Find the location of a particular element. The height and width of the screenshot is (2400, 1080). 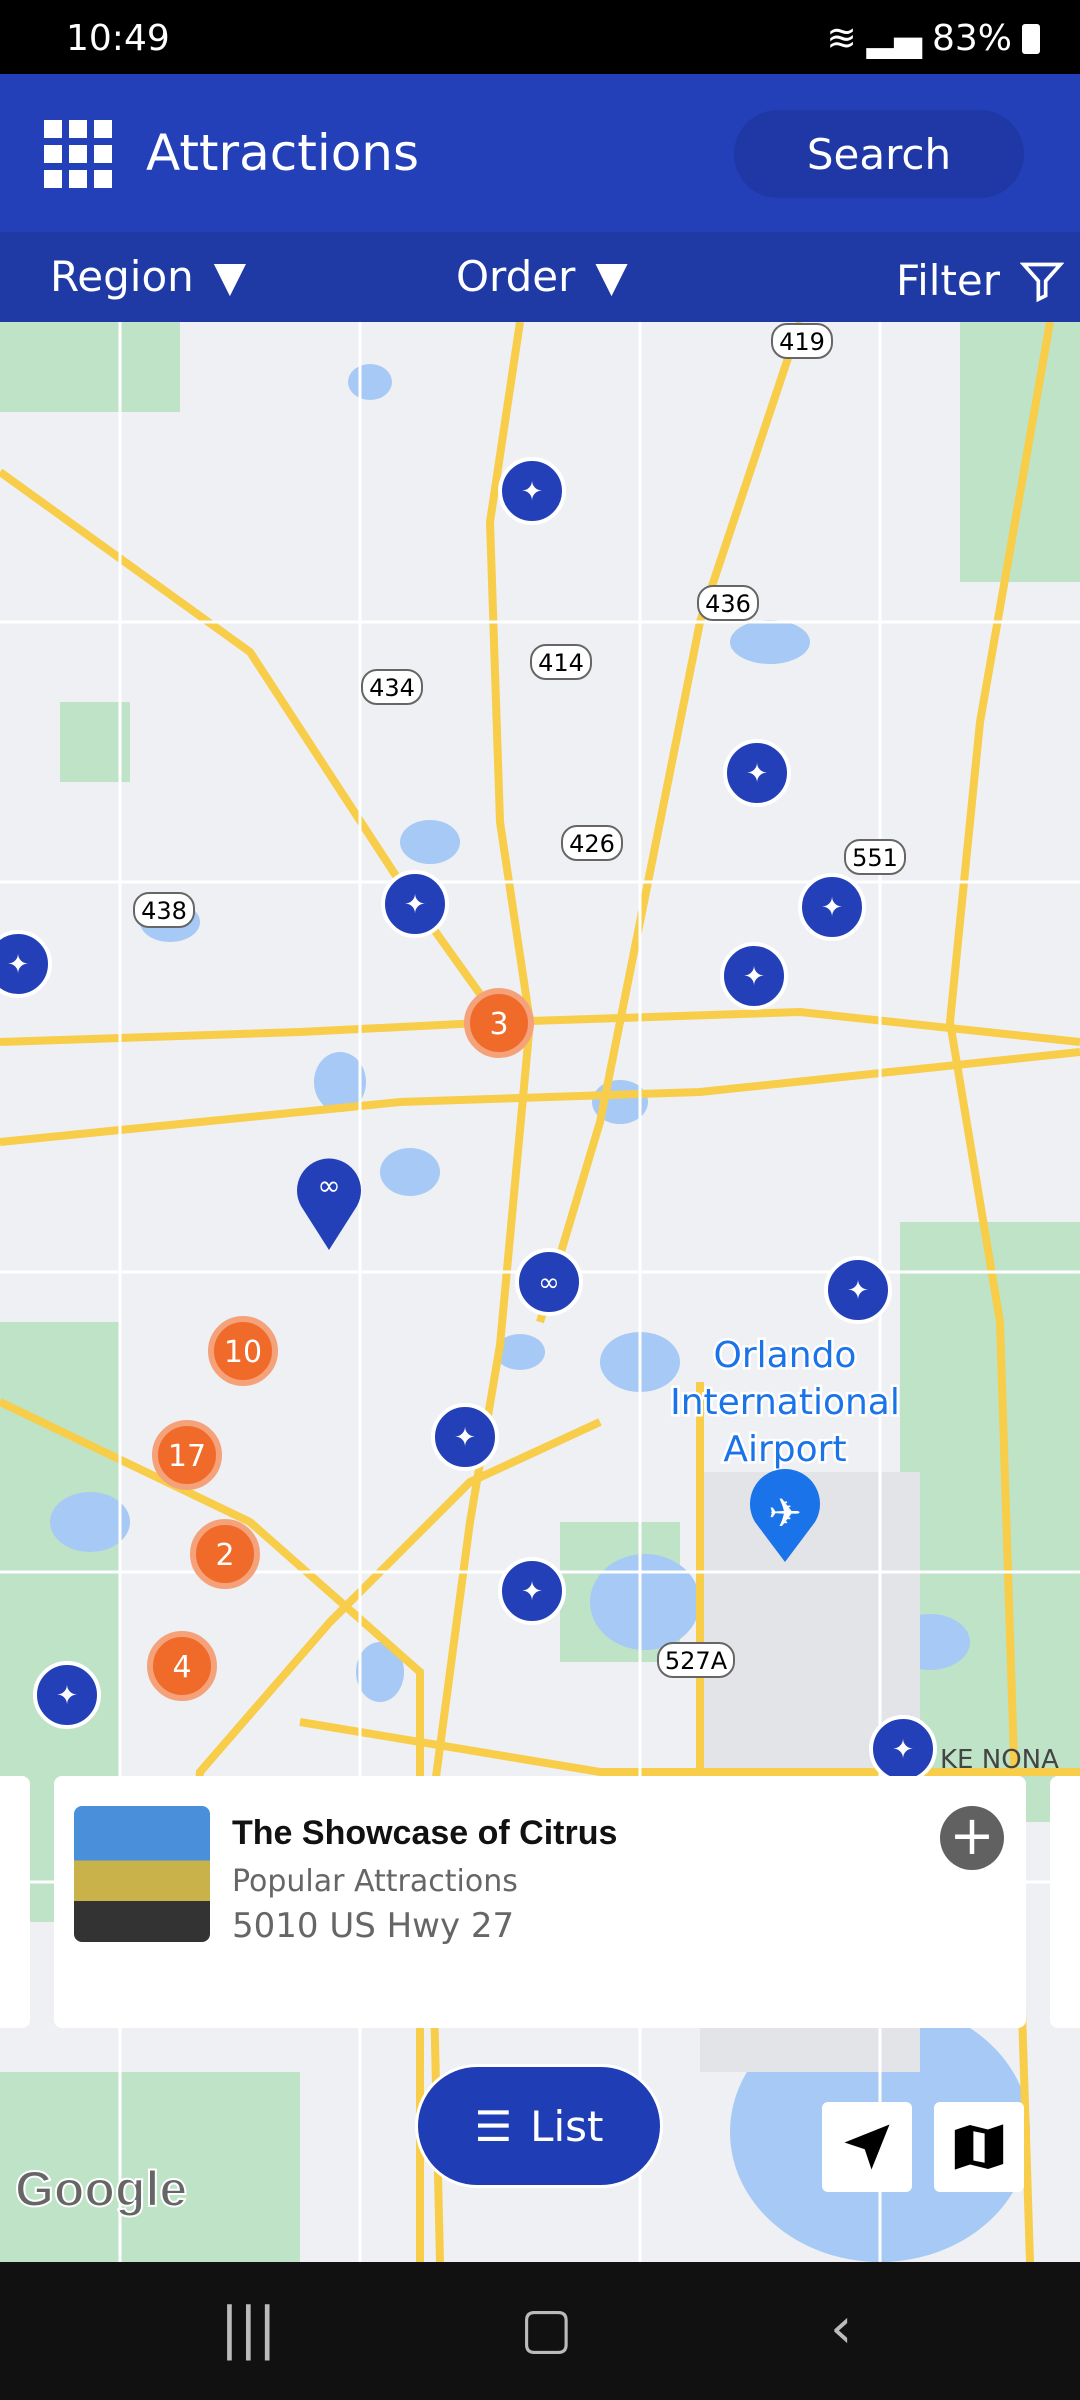

region-dropdown: Region ▼ is located at coordinates (148, 276).